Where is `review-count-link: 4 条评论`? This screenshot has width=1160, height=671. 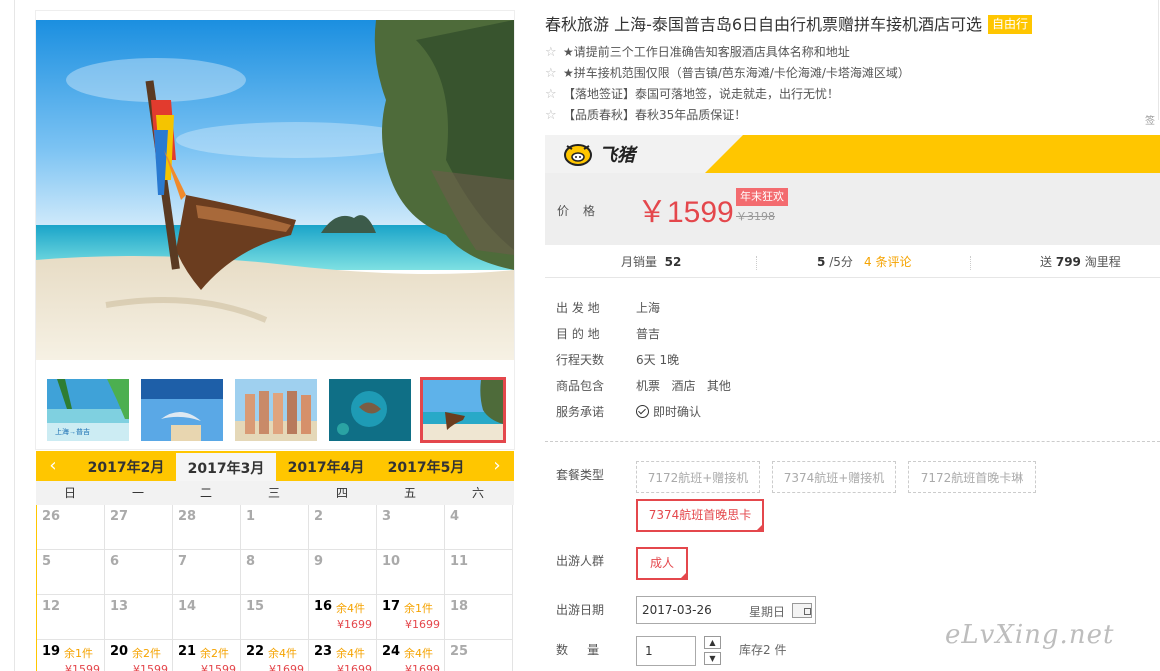 review-count-link: 4 条评论 is located at coordinates (887, 262).